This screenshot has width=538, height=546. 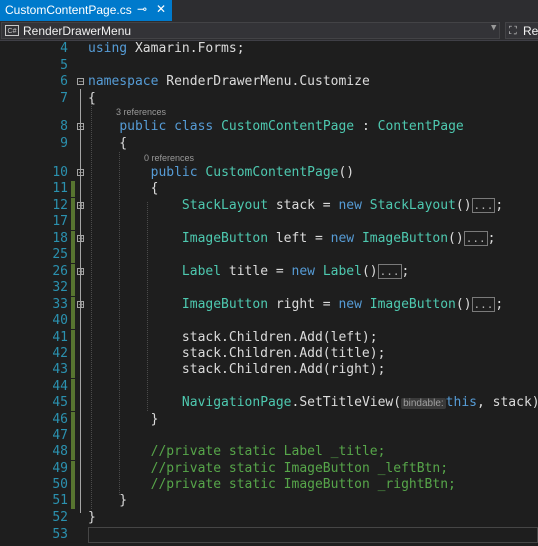 I want to click on code-line-51: 51 }, so click(x=269, y=501).